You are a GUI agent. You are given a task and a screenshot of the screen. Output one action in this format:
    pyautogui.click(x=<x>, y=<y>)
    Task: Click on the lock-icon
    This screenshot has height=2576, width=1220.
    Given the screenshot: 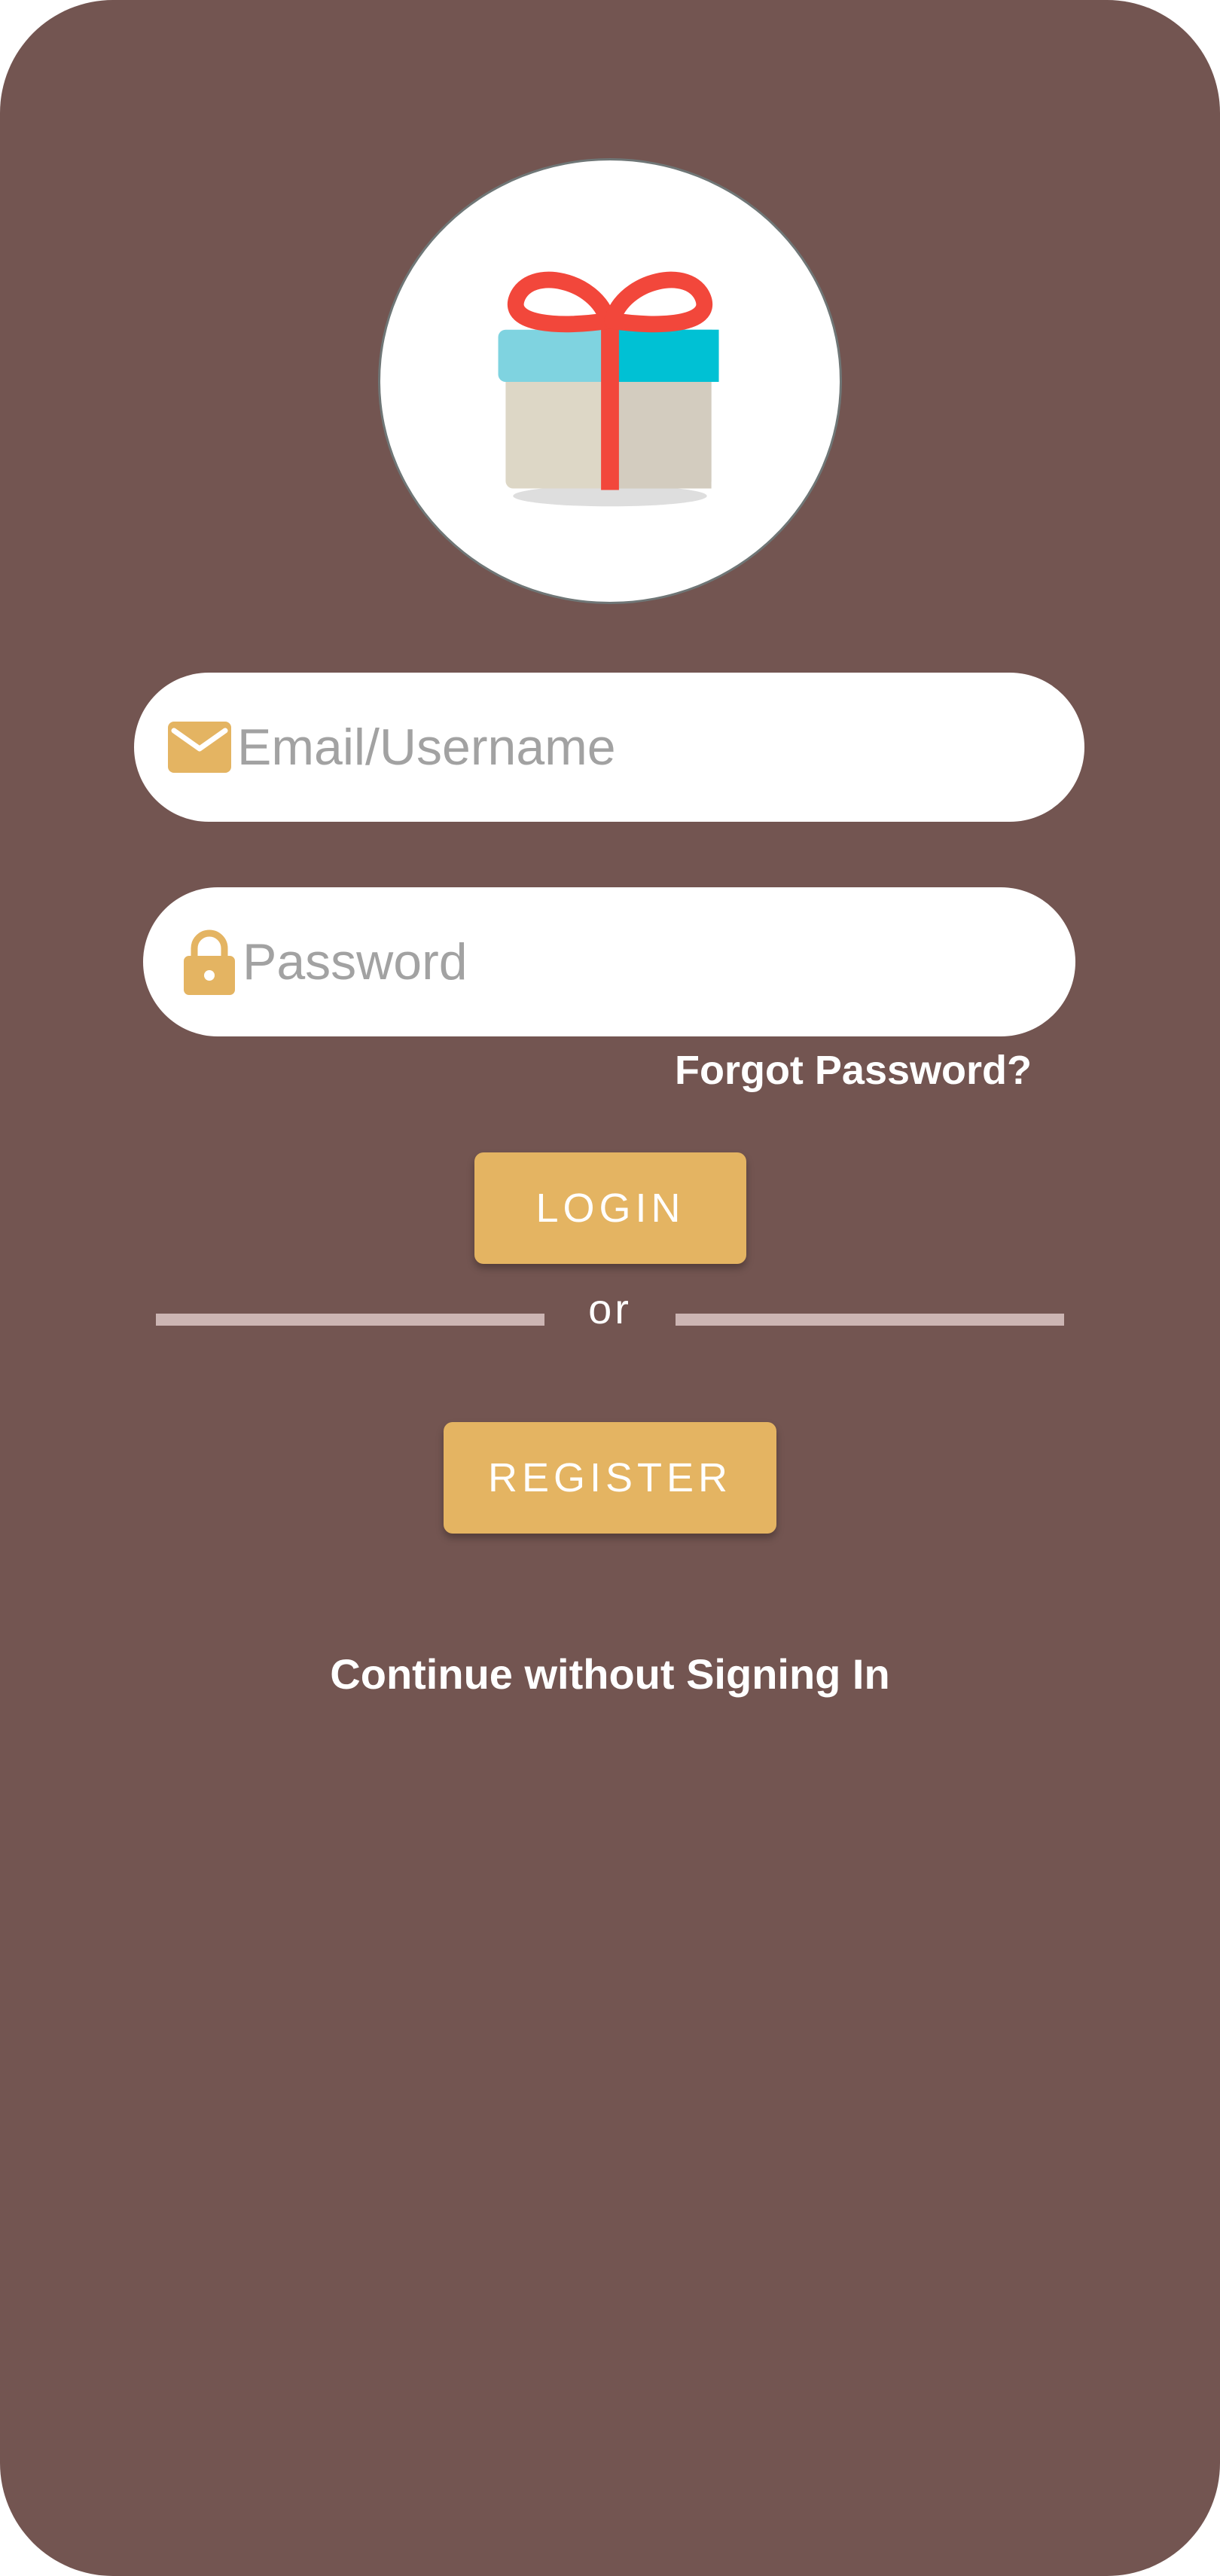 What is the action you would take?
    pyautogui.click(x=209, y=962)
    